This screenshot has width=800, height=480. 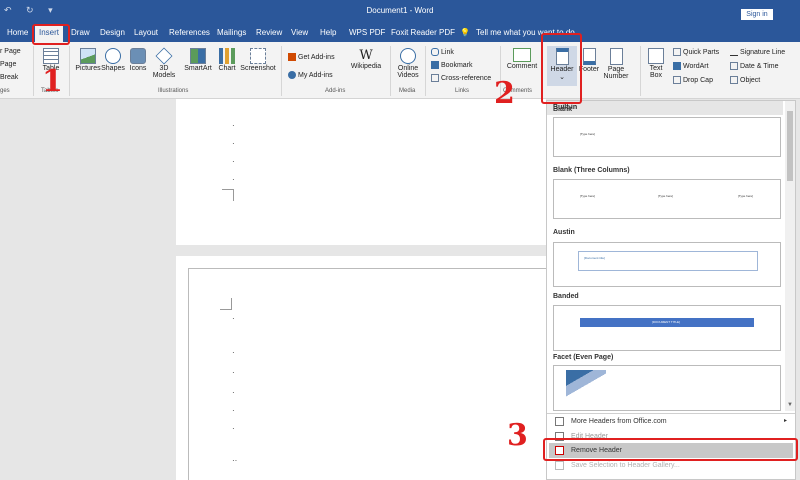 What do you see at coordinates (227, 60) in the screenshot?
I see `chart-button: Chart` at bounding box center [227, 60].